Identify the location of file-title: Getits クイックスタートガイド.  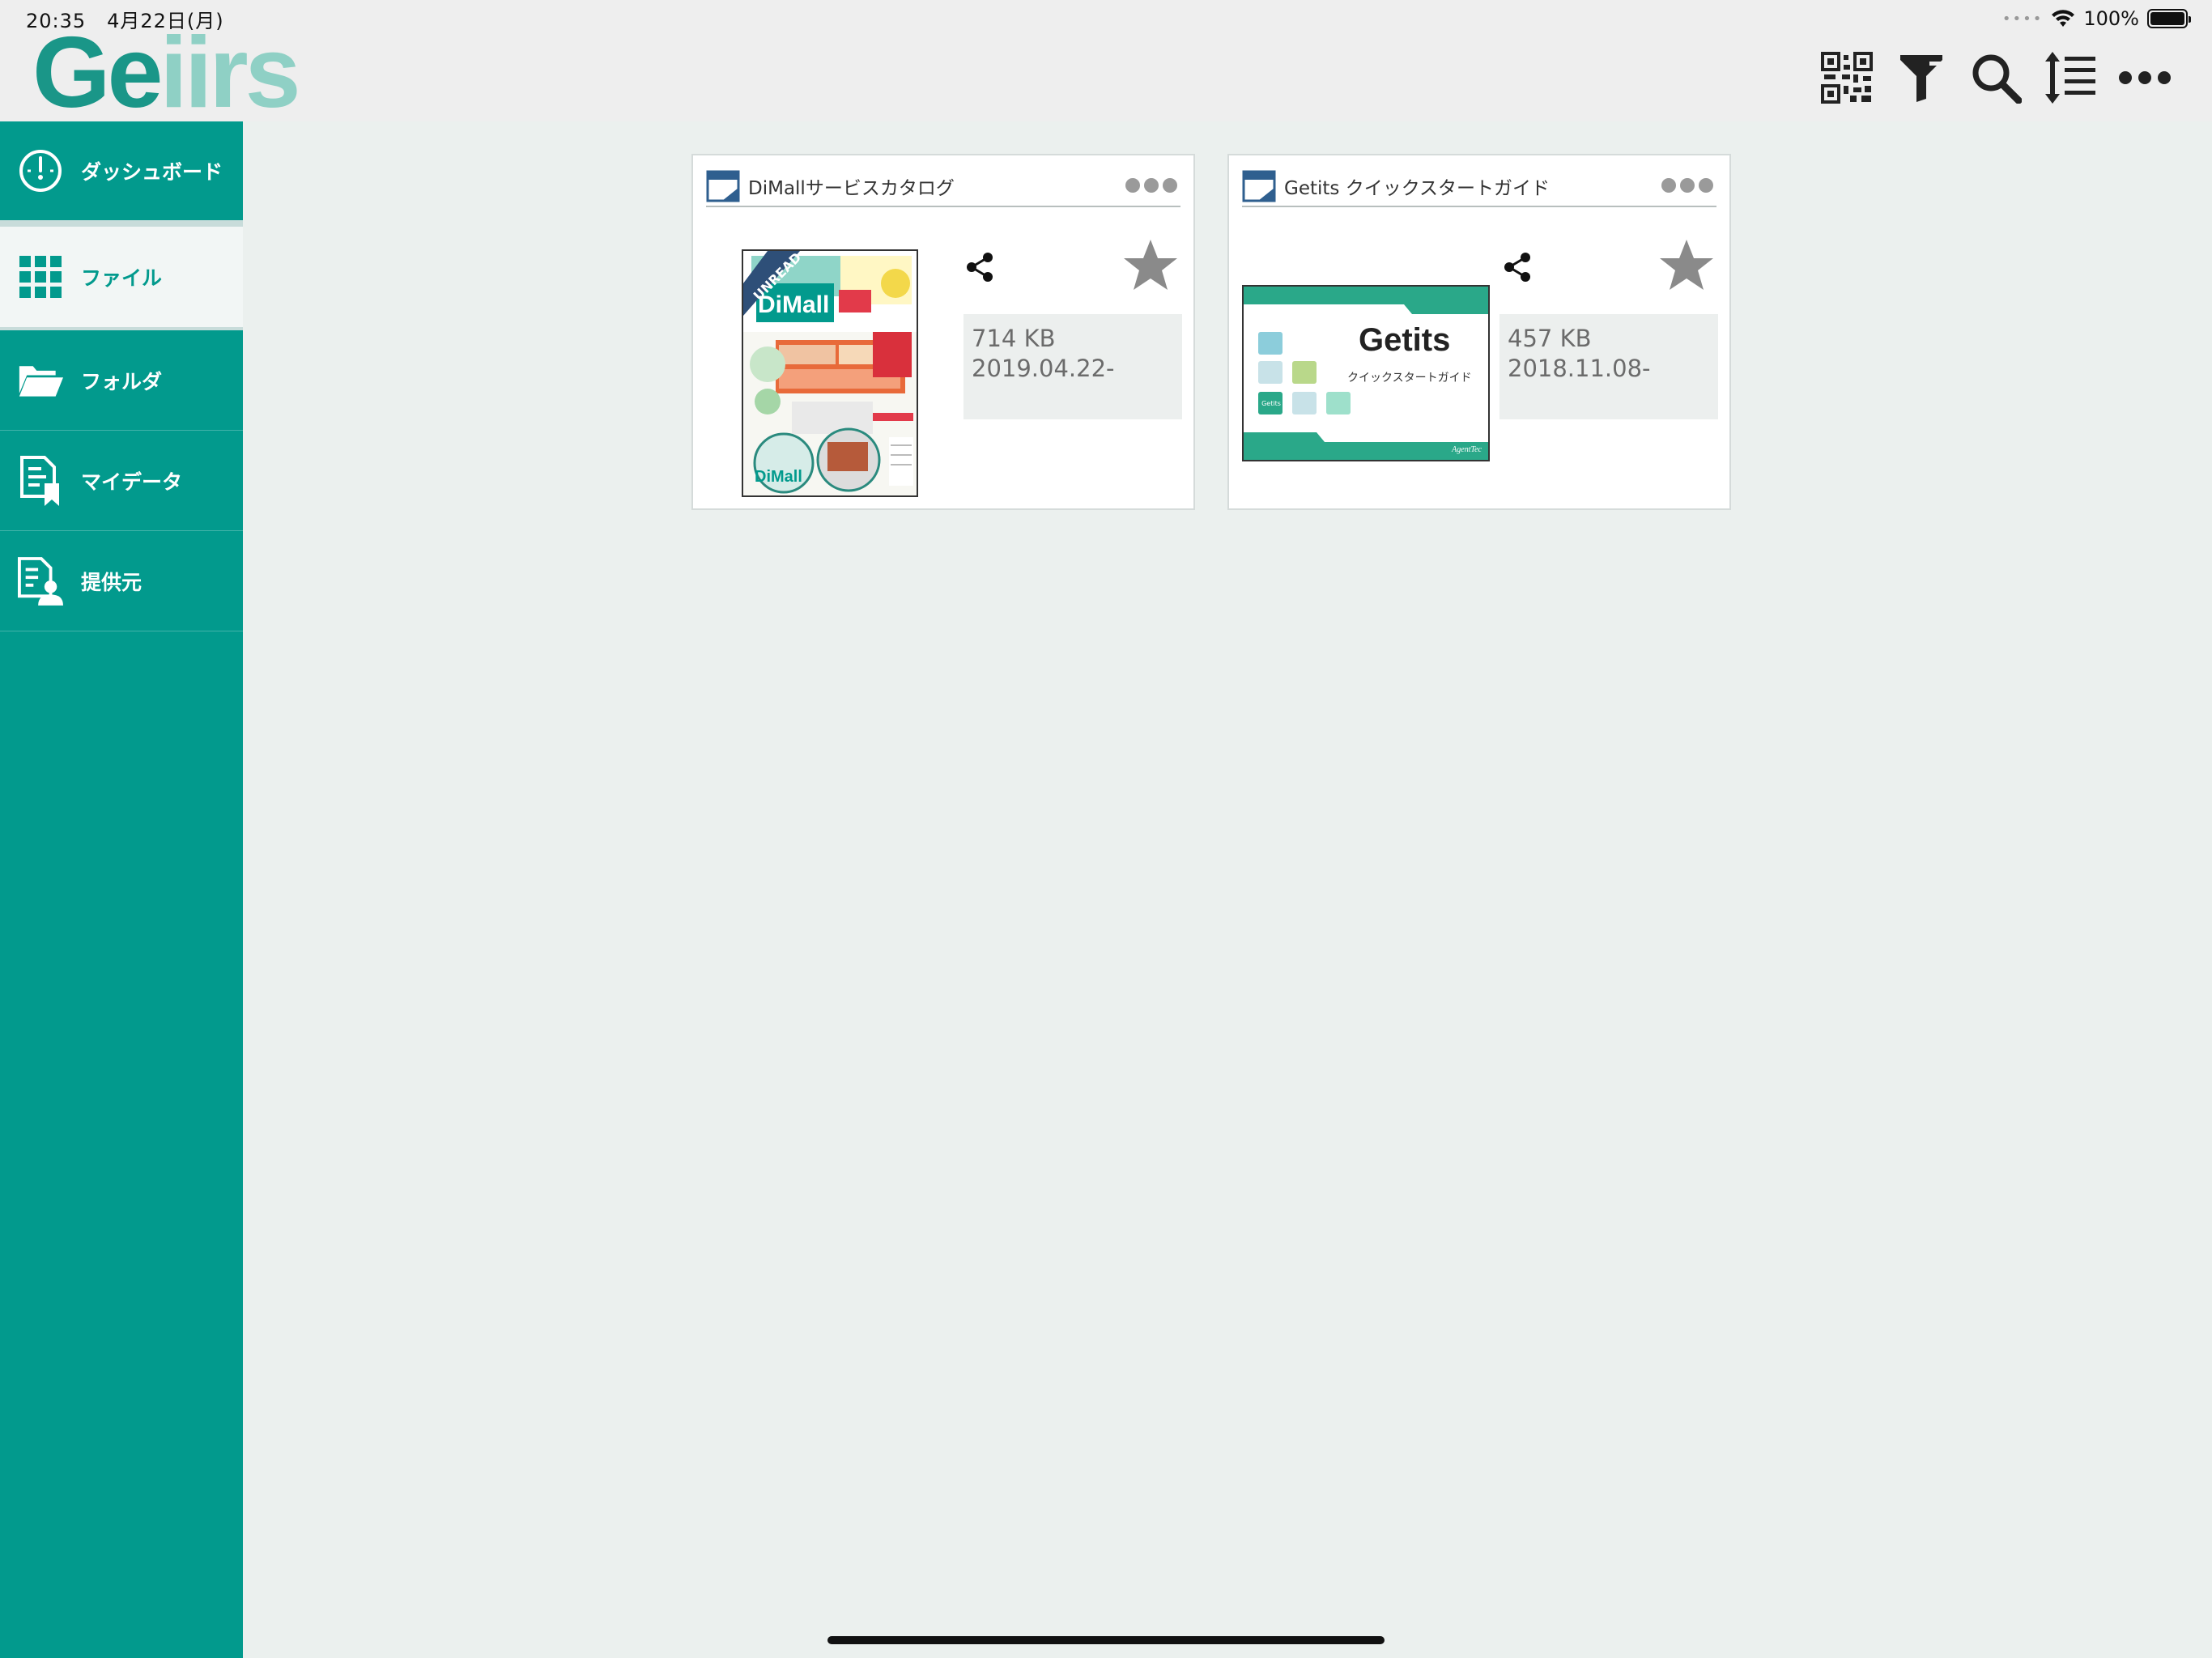
(1418, 188).